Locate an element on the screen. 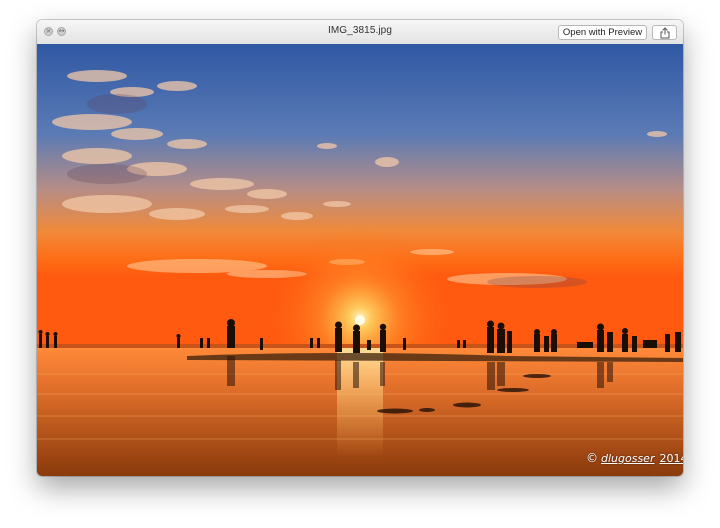 Image resolution: width=720 pixels, height=528 pixels. watermark-copyright: © is located at coordinates (592, 458).